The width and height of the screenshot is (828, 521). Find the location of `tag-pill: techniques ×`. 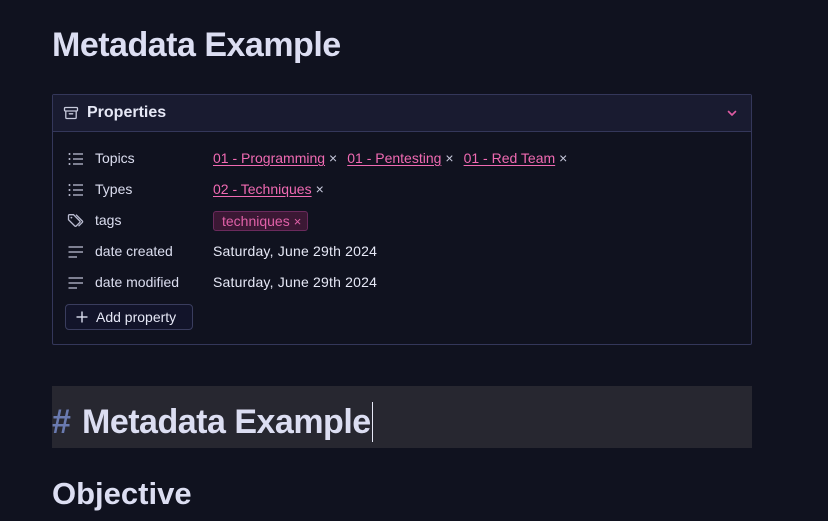

tag-pill: techniques × is located at coordinates (261, 221).